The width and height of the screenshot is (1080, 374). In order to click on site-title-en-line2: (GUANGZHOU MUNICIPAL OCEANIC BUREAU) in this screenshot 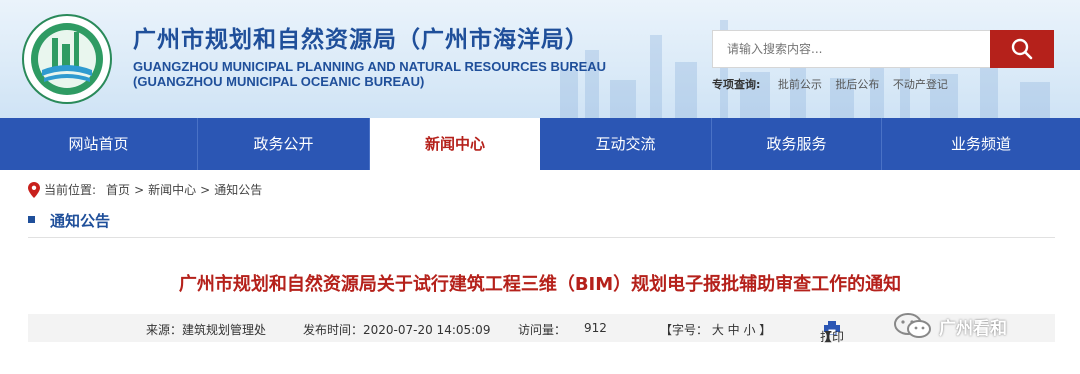, I will do `click(279, 81)`.